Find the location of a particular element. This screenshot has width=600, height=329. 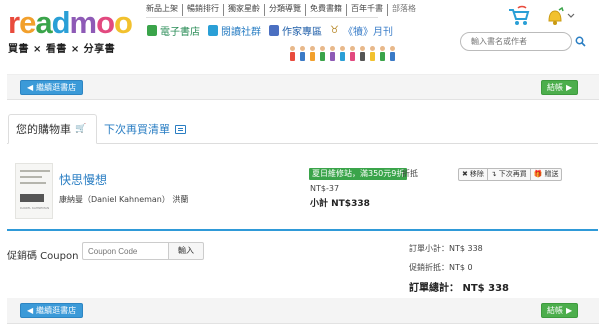

category-author-zone: 作家專區 is located at coordinates (295, 30).